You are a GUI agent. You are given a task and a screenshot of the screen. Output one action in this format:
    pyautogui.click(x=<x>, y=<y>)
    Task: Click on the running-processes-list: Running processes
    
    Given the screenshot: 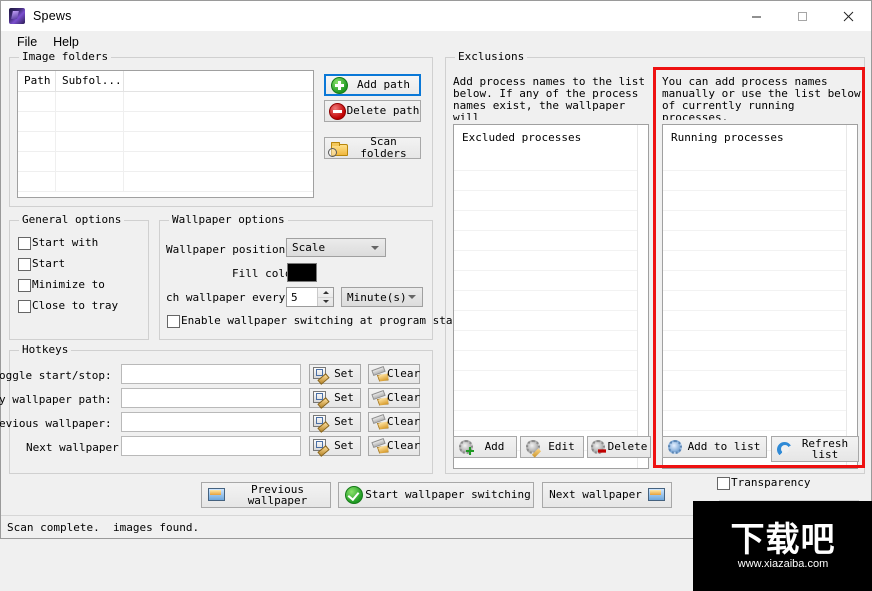 What is the action you would take?
    pyautogui.click(x=760, y=296)
    